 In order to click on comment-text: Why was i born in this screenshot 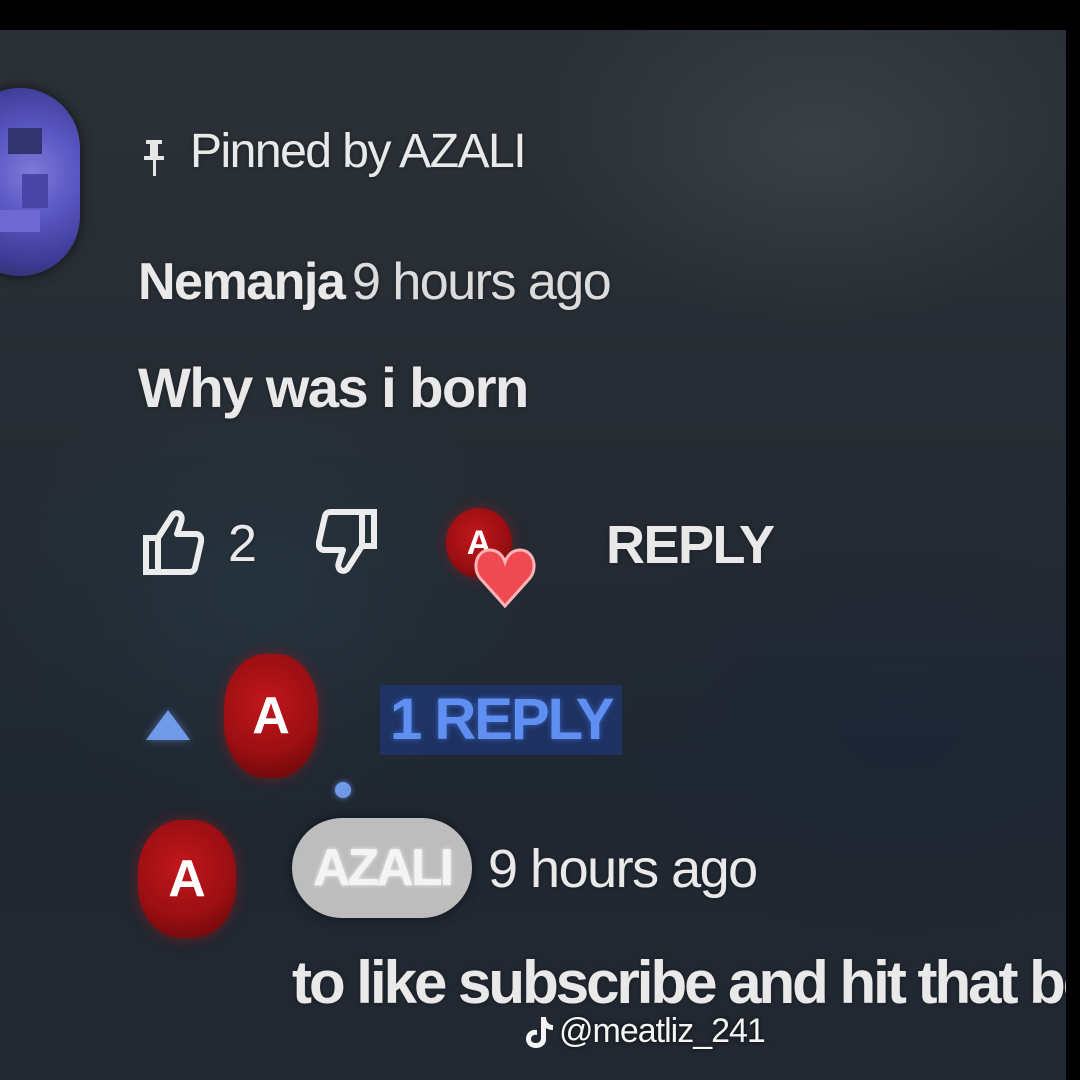, I will do `click(333, 387)`.